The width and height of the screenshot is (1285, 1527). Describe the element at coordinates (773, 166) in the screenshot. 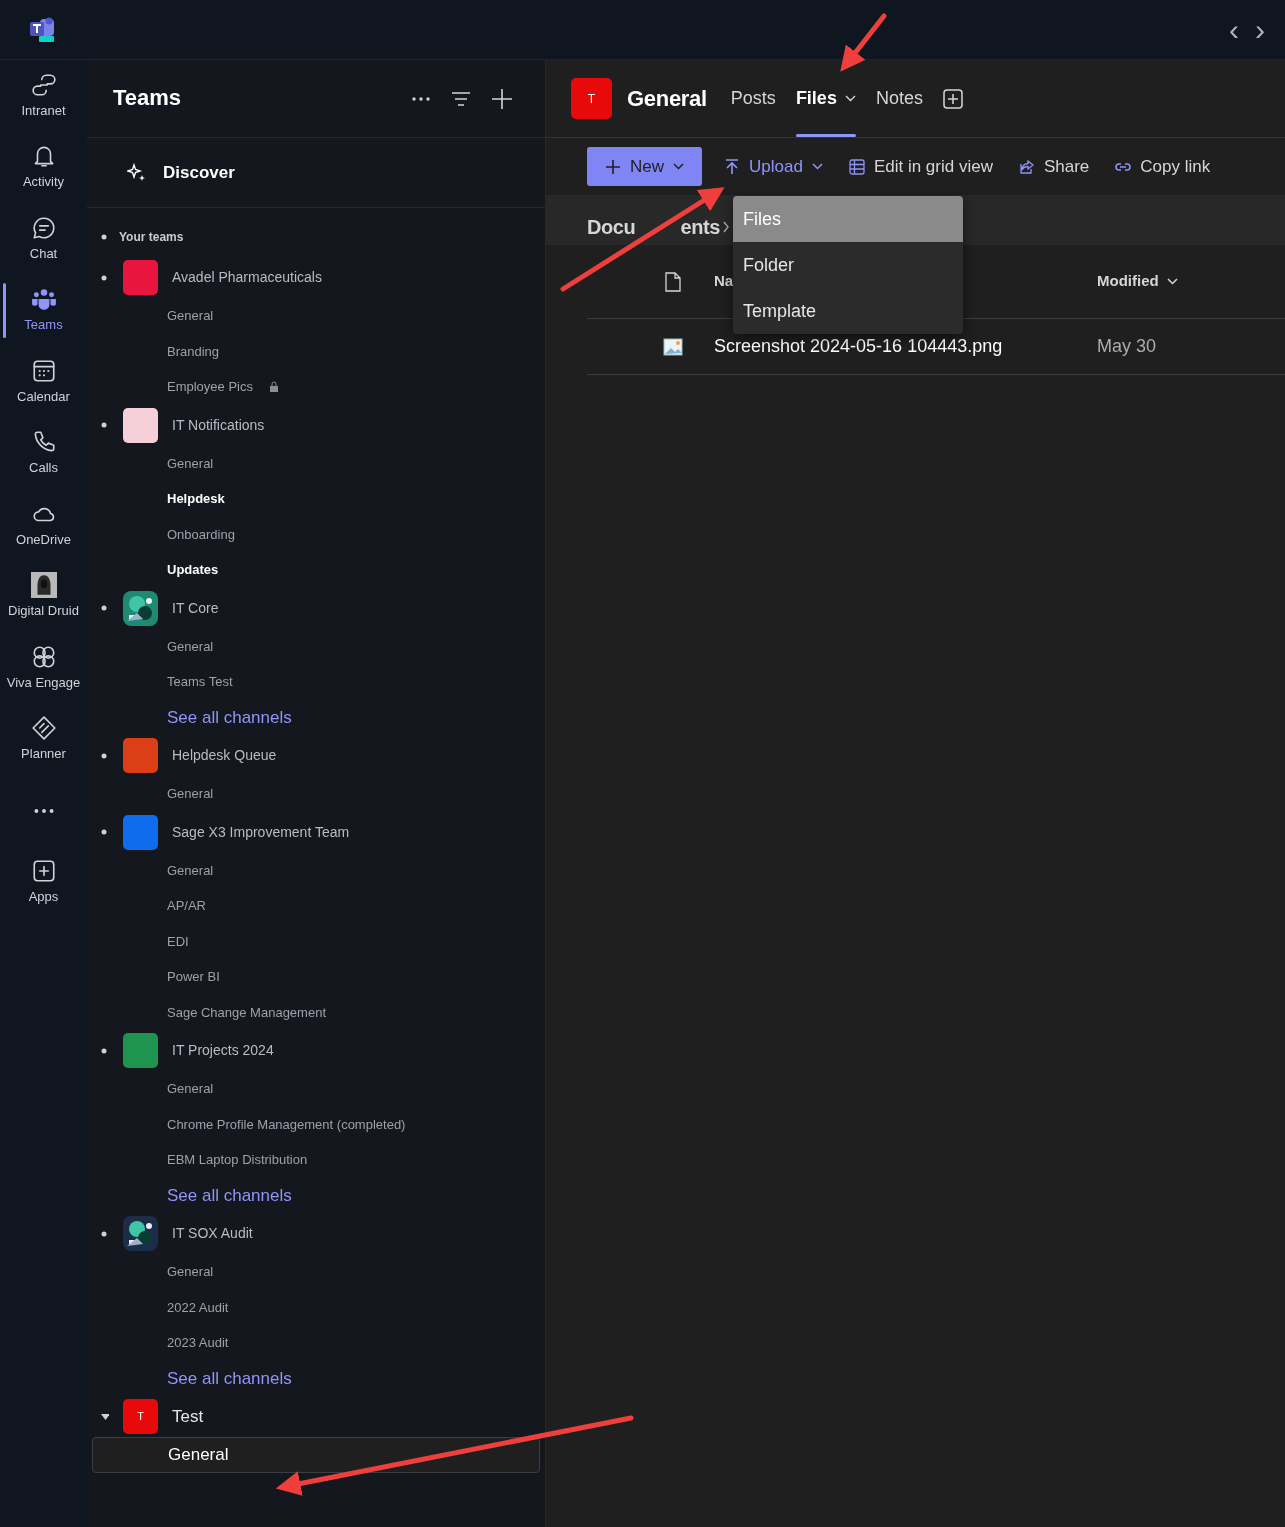

I see `toolbar-button: Upload` at that location.